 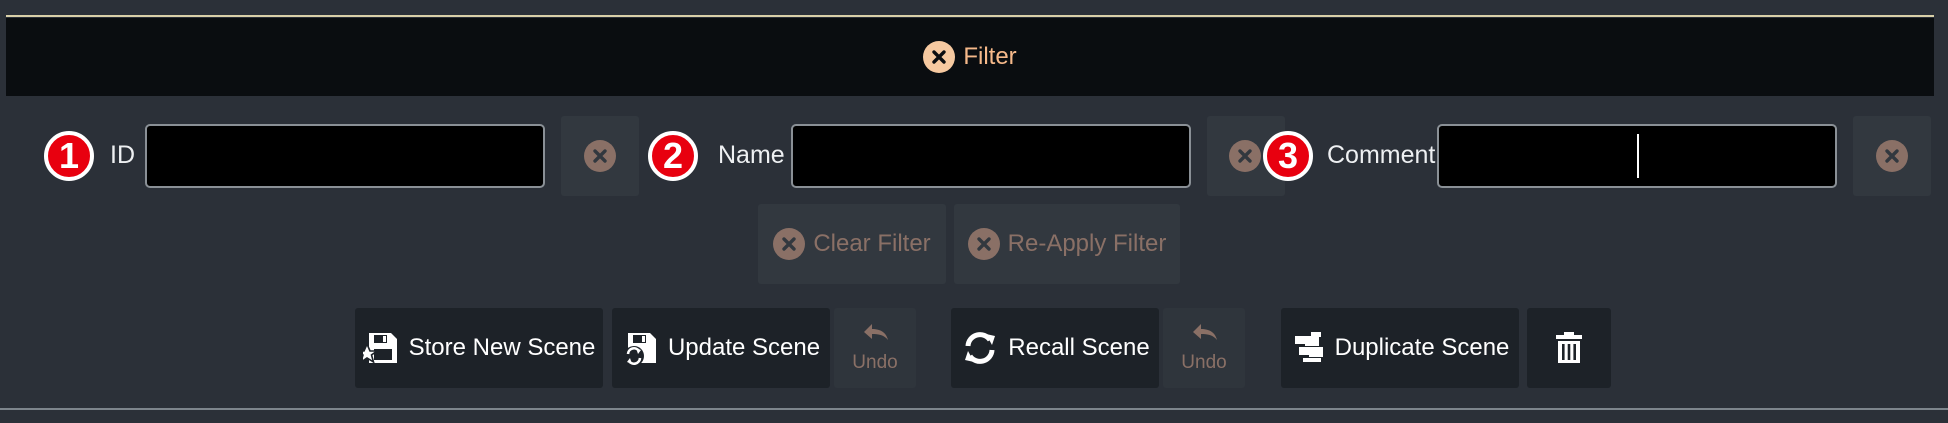 What do you see at coordinates (970, 16) in the screenshot?
I see `top-divider` at bounding box center [970, 16].